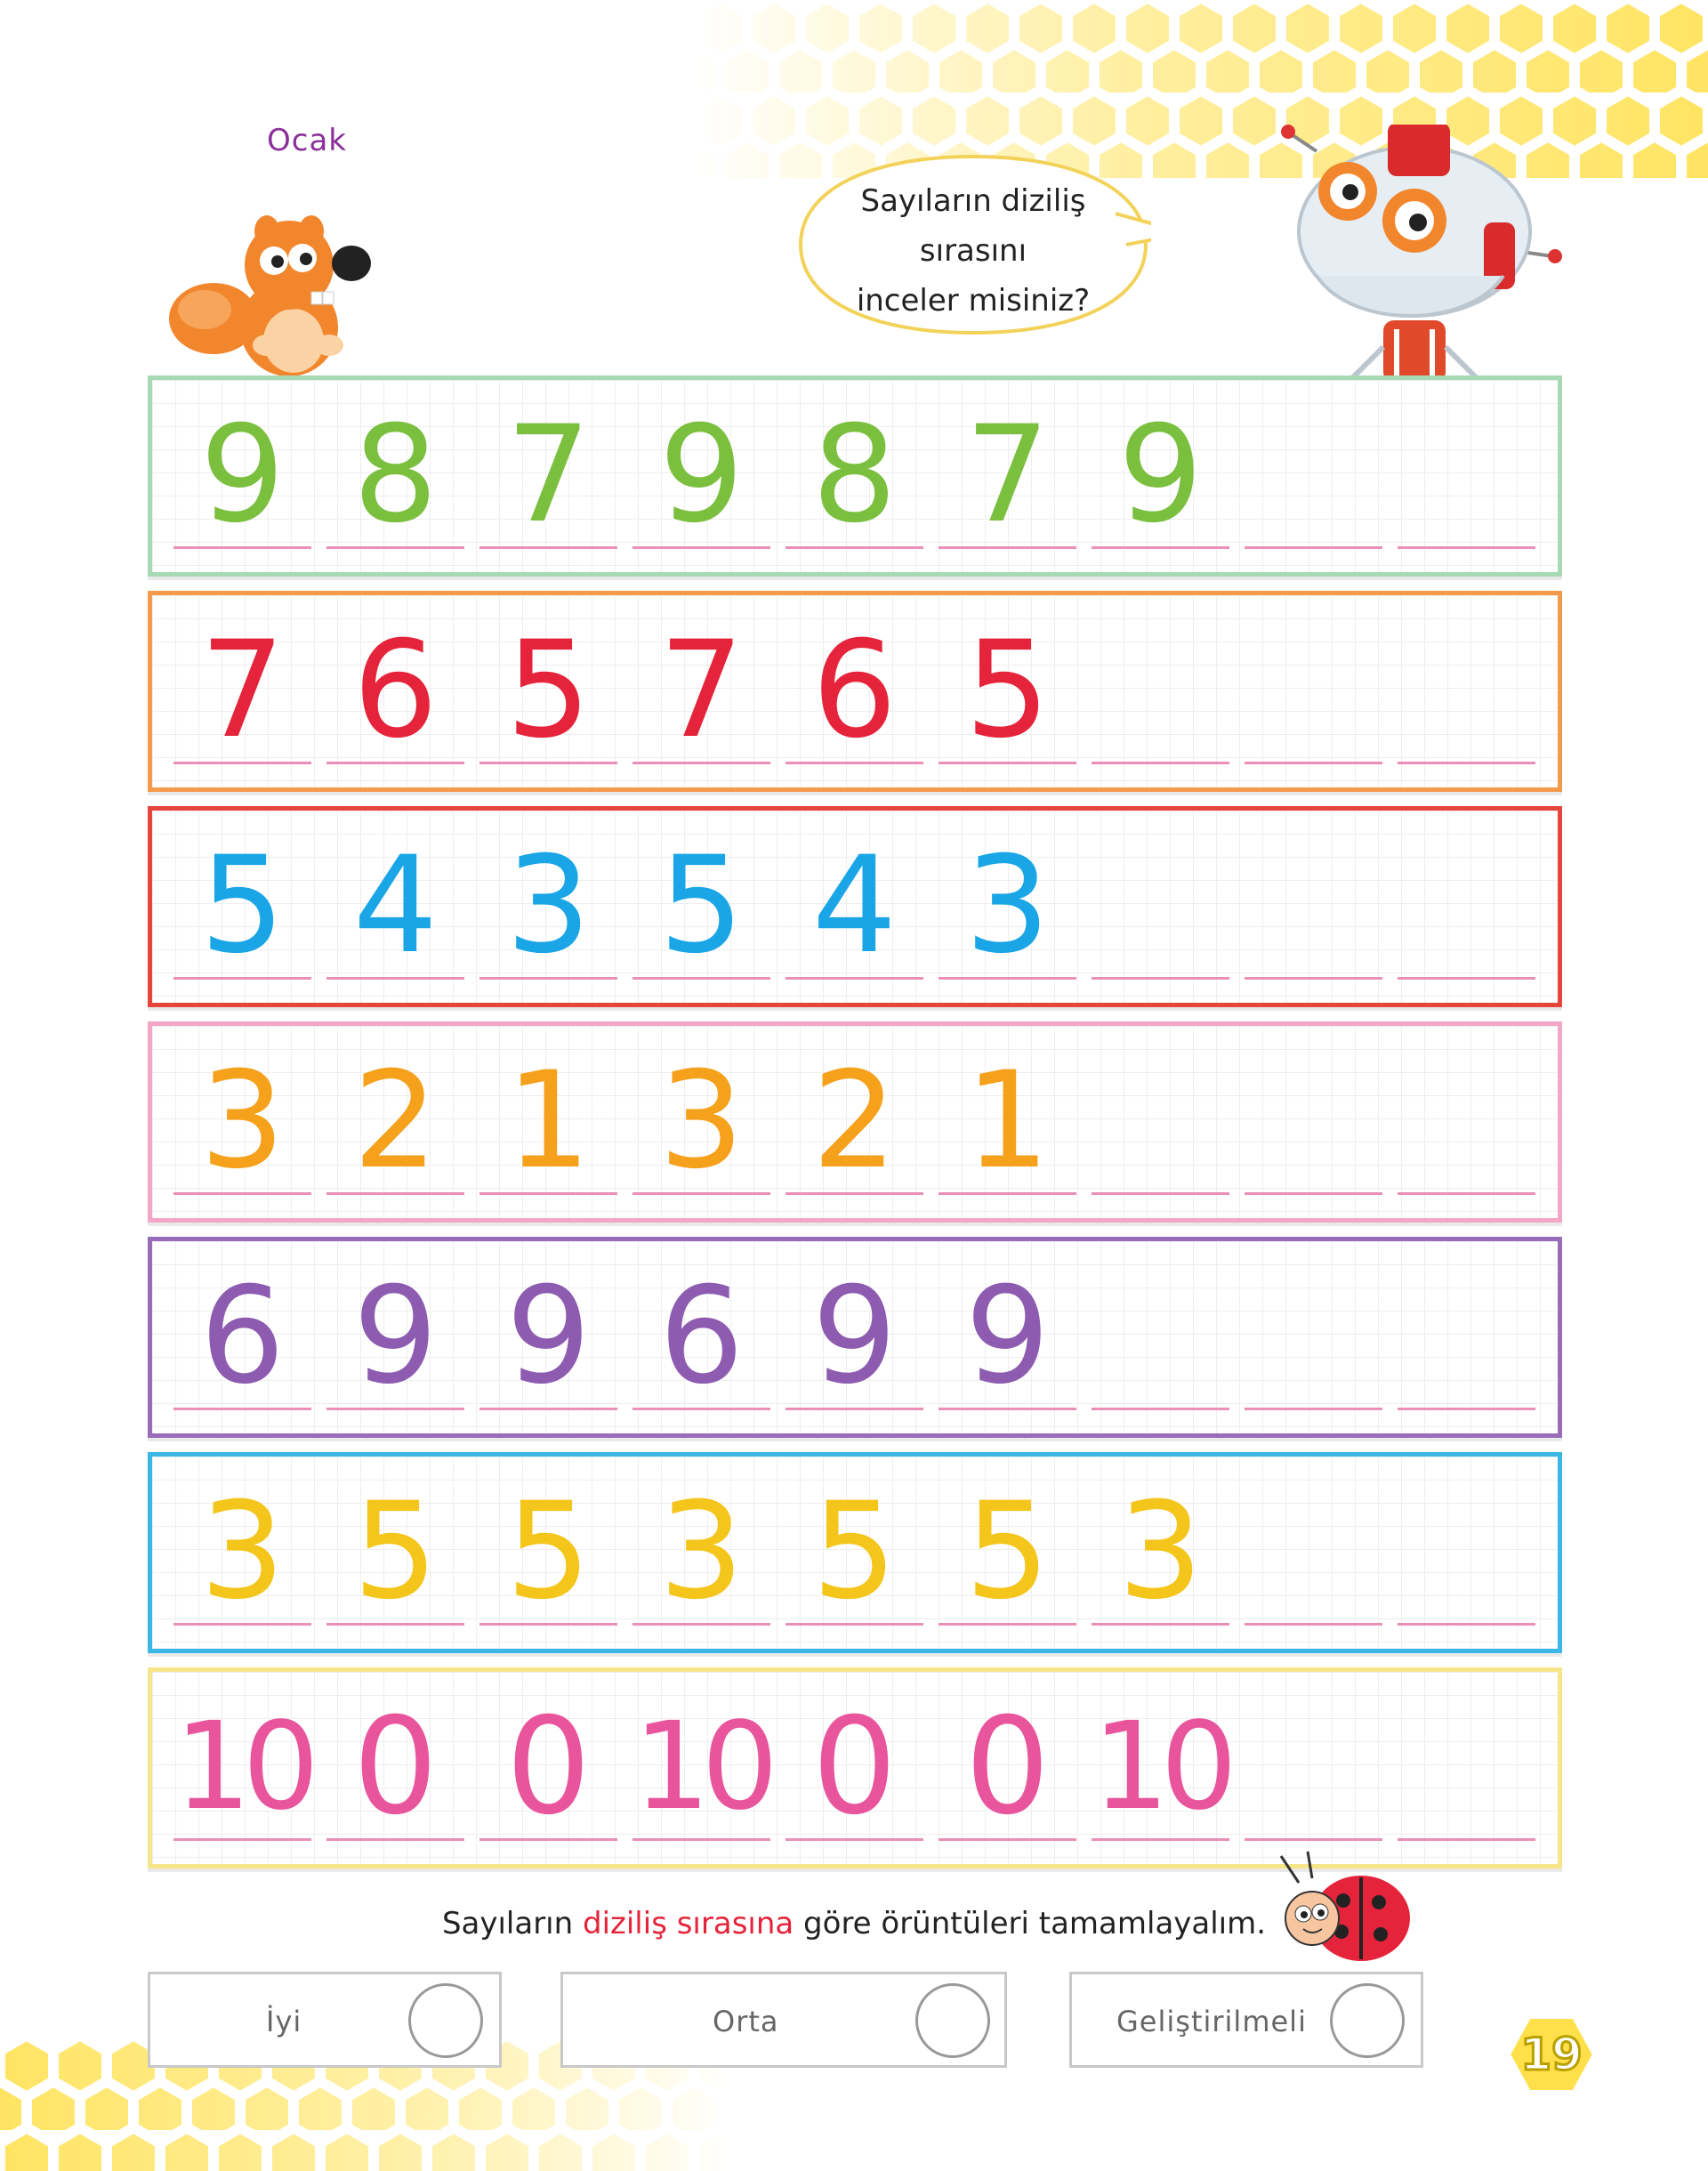  What do you see at coordinates (445, 2021) in the screenshot?
I see `evaluation-good-circle` at bounding box center [445, 2021].